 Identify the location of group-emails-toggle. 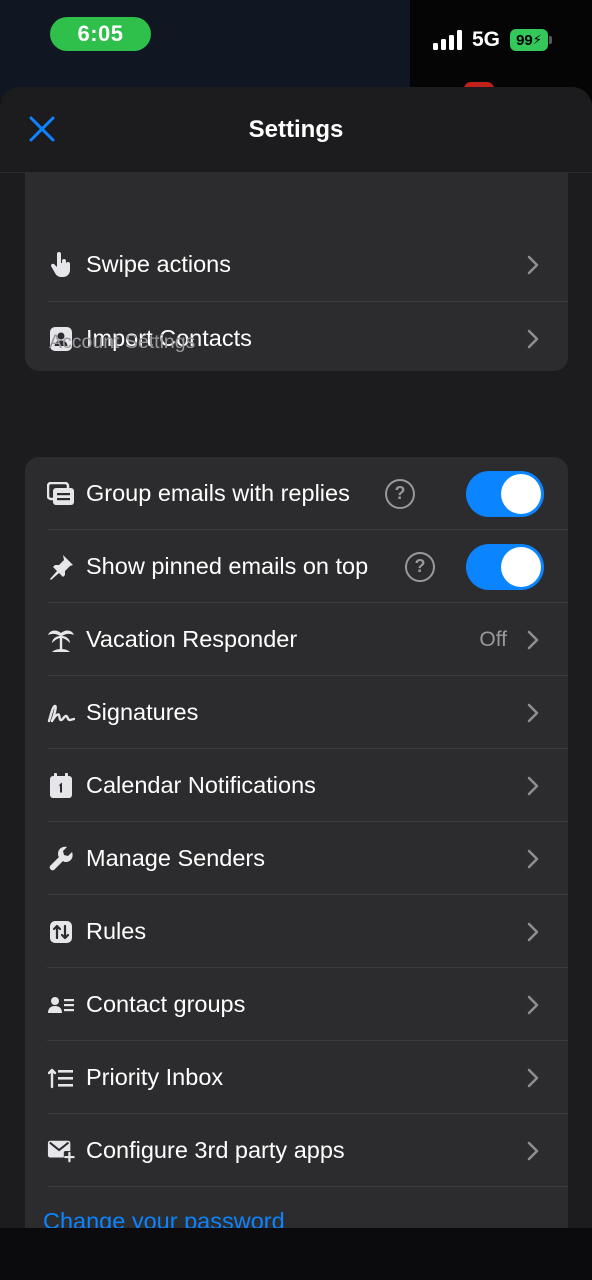
(505, 493).